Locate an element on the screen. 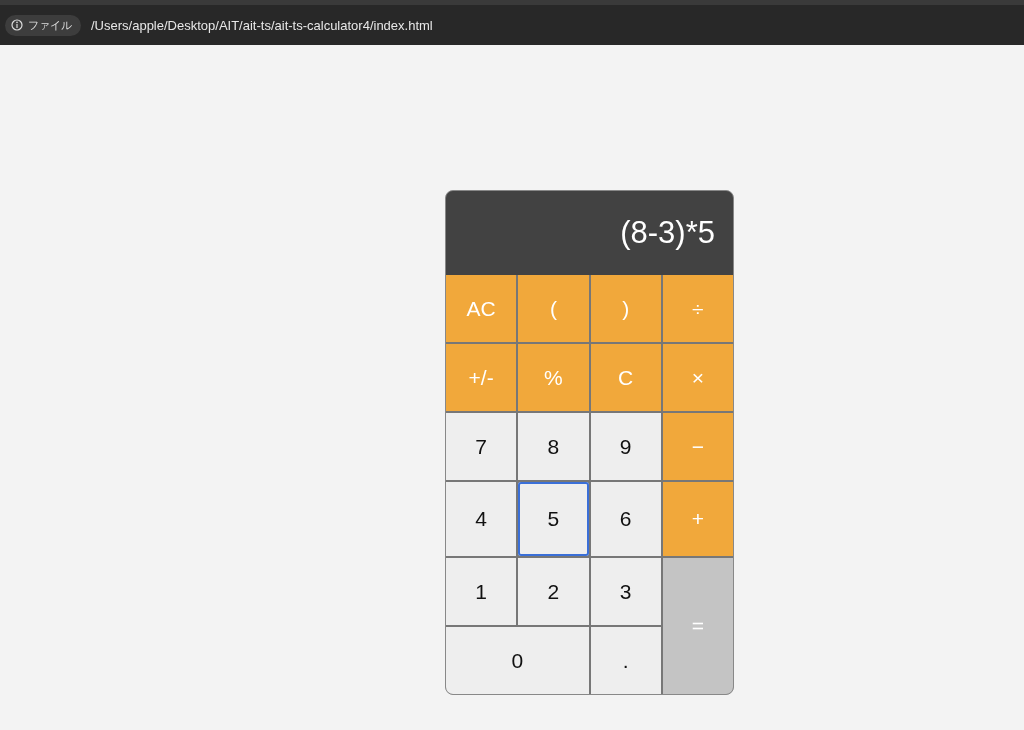 The height and width of the screenshot is (730, 1024). calculator-key: 3 is located at coordinates (625, 591).